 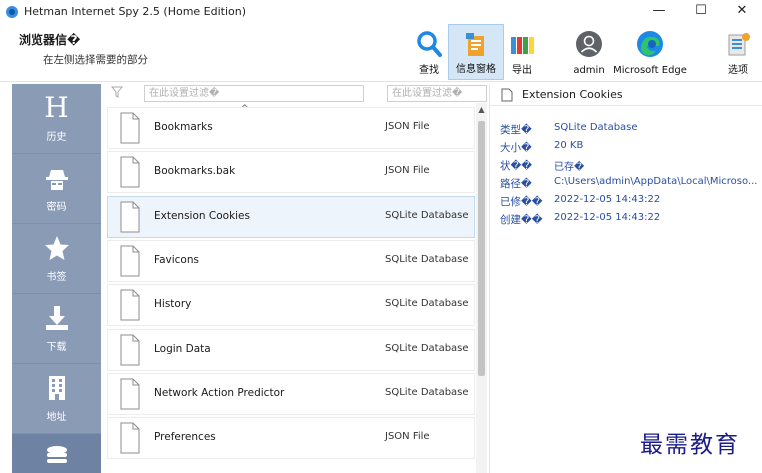 I want to click on detail-key: 大小�, so click(x=516, y=148).